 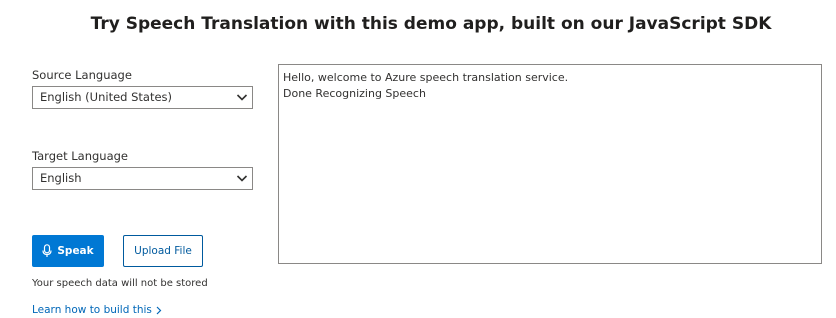 I want to click on learn-how-link: Learn how to build this, so click(x=97, y=310).